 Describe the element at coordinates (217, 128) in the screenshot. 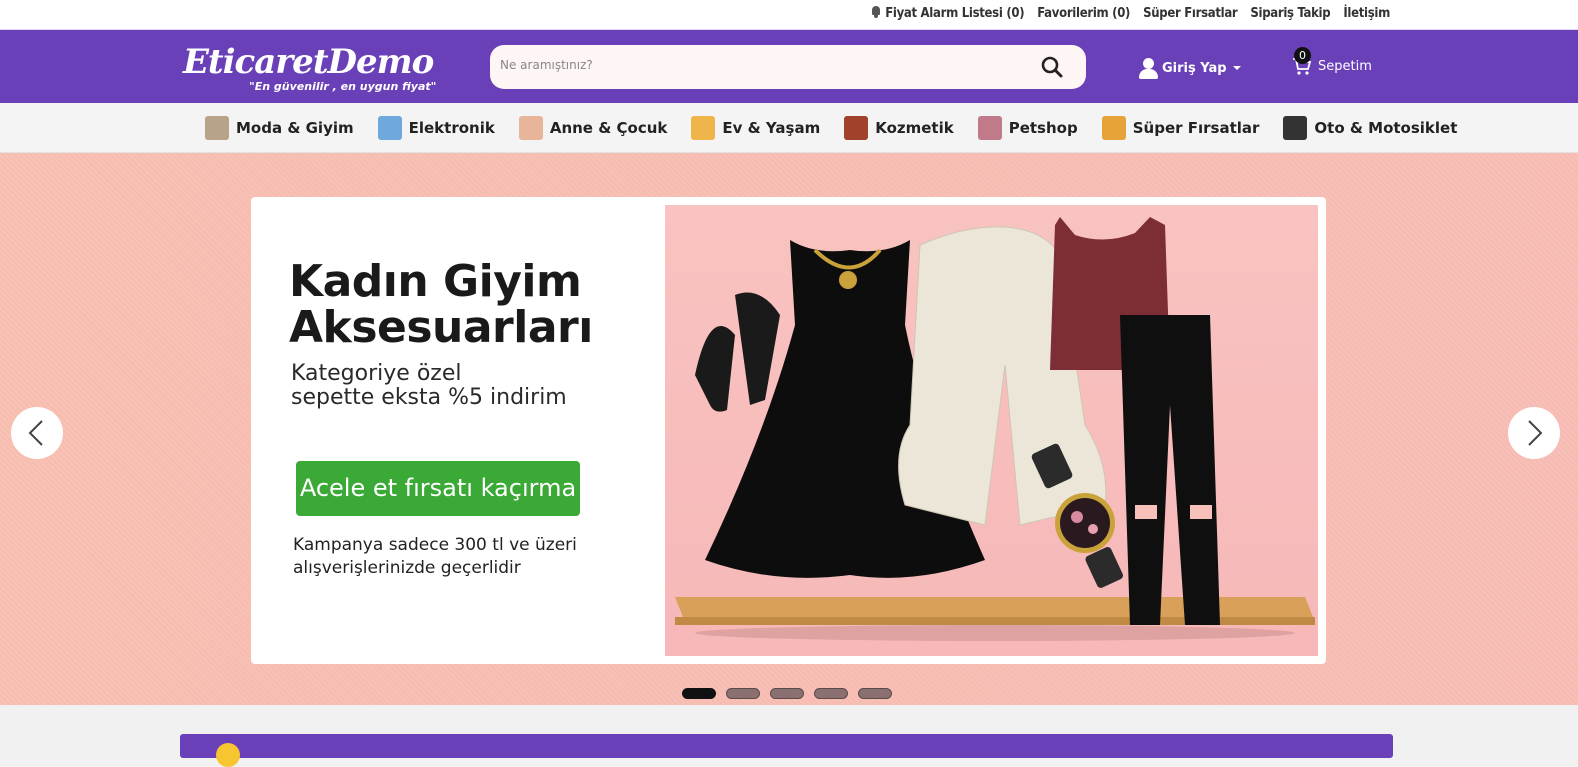

I see `clothing-icon` at that location.